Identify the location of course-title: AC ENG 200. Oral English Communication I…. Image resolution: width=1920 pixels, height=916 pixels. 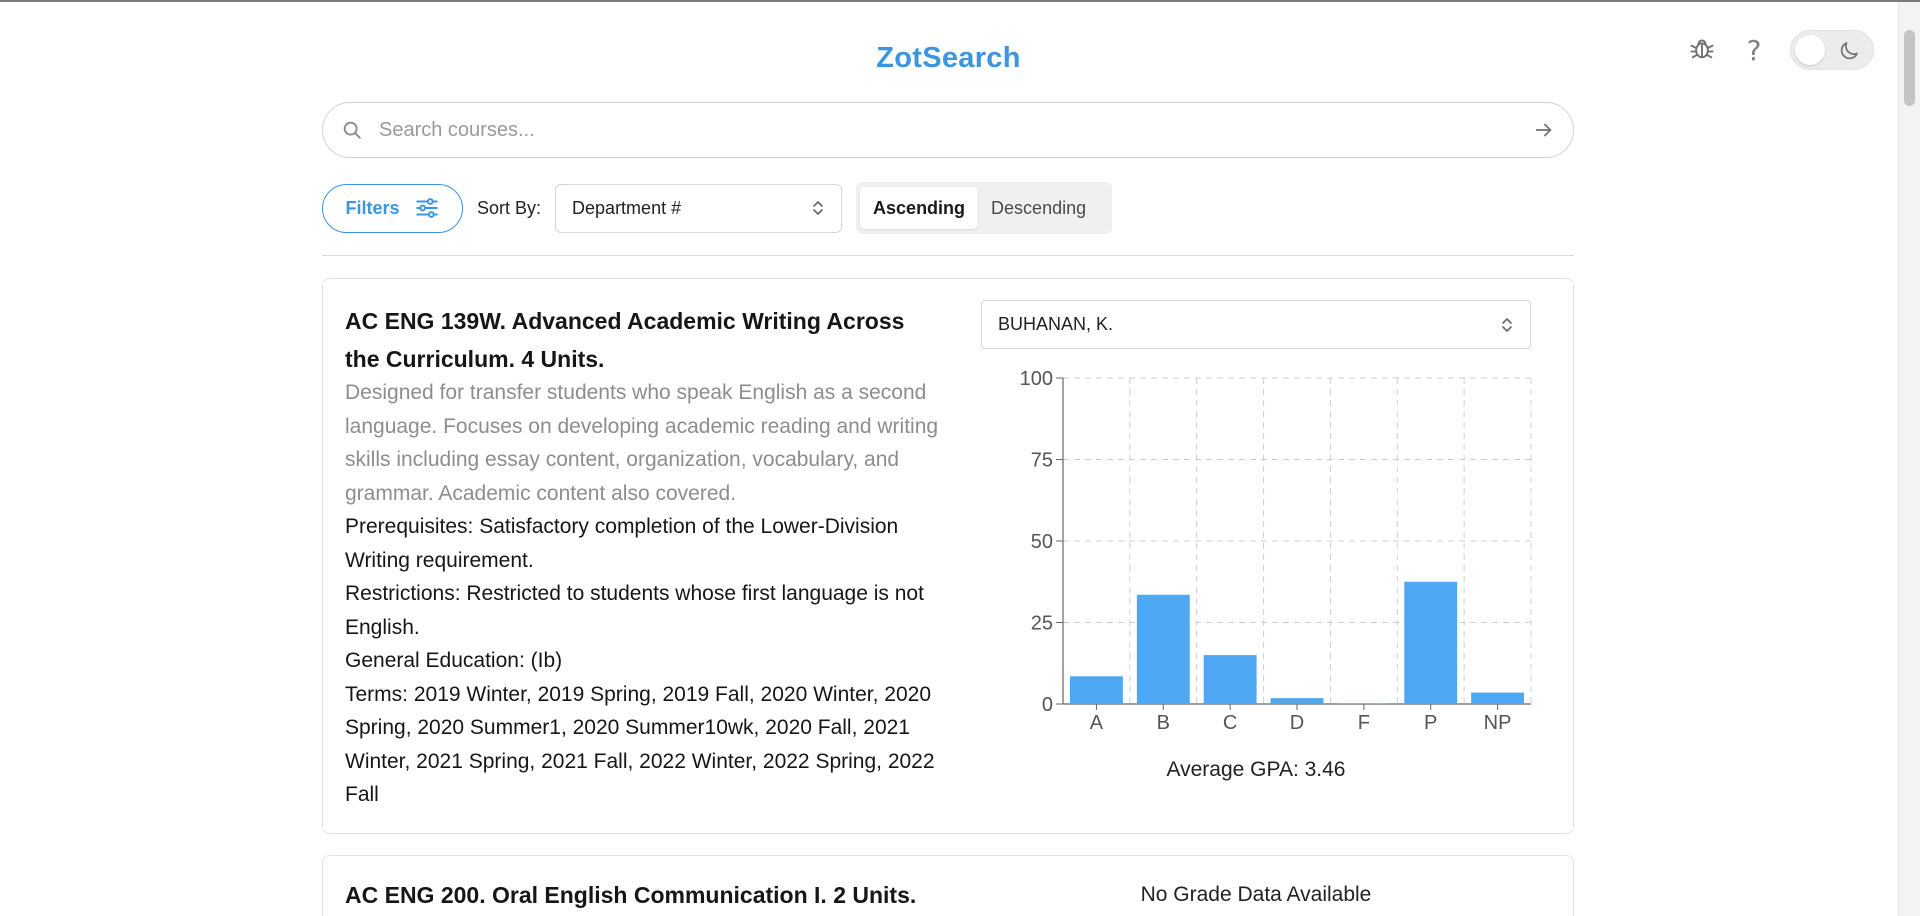
(631, 895).